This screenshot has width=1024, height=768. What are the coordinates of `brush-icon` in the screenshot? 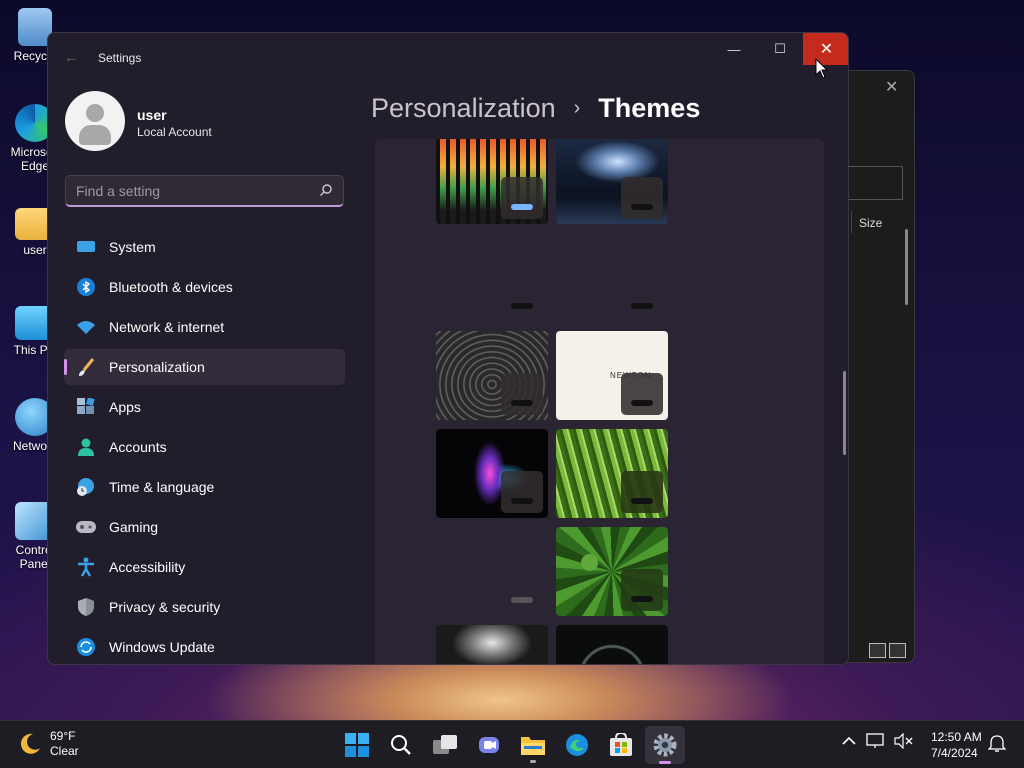 It's located at (86, 367).